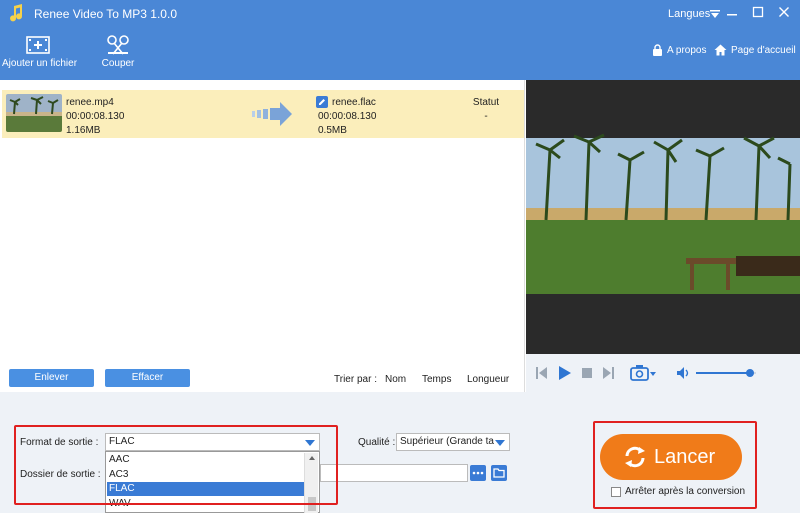 This screenshot has height=513, width=800. Describe the element at coordinates (500, 443) in the screenshot. I see `chevron-down-icon` at that location.